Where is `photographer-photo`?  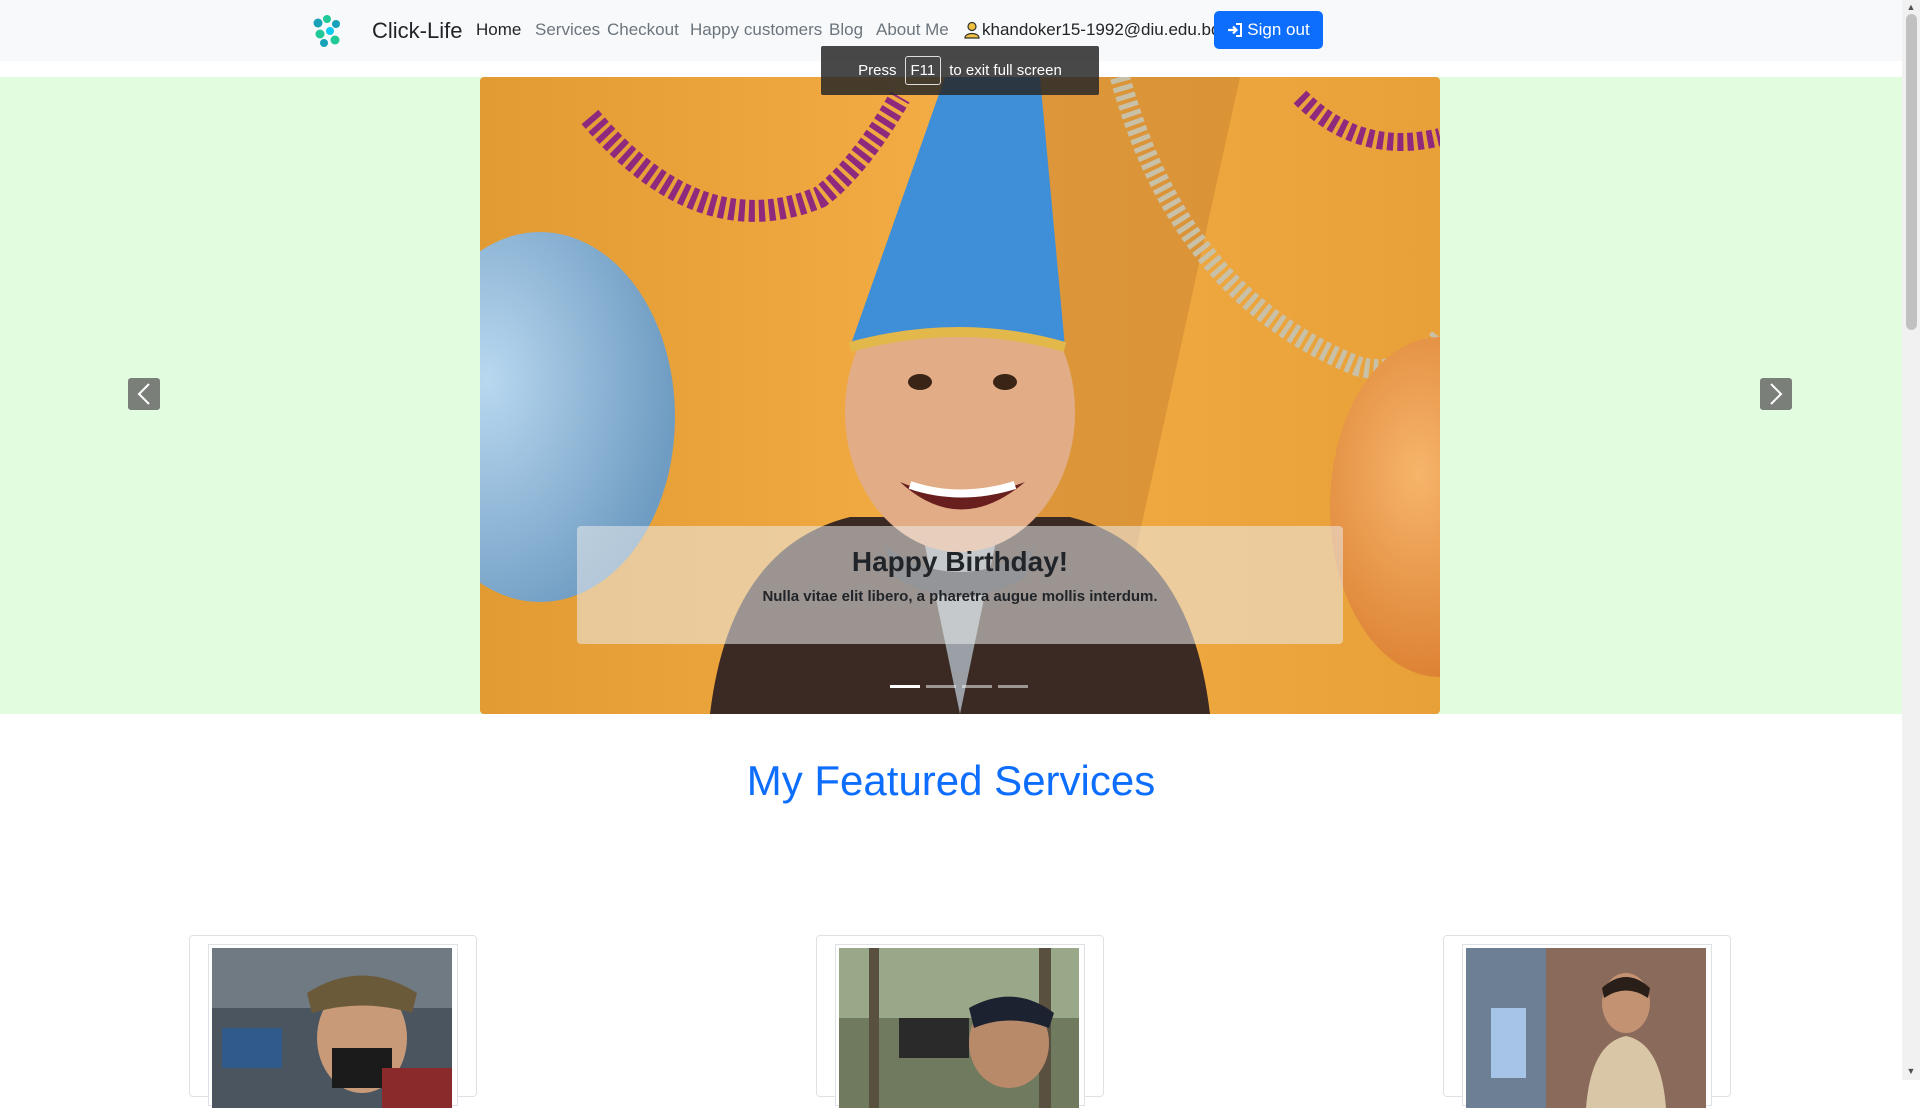 photographer-photo is located at coordinates (332, 1028).